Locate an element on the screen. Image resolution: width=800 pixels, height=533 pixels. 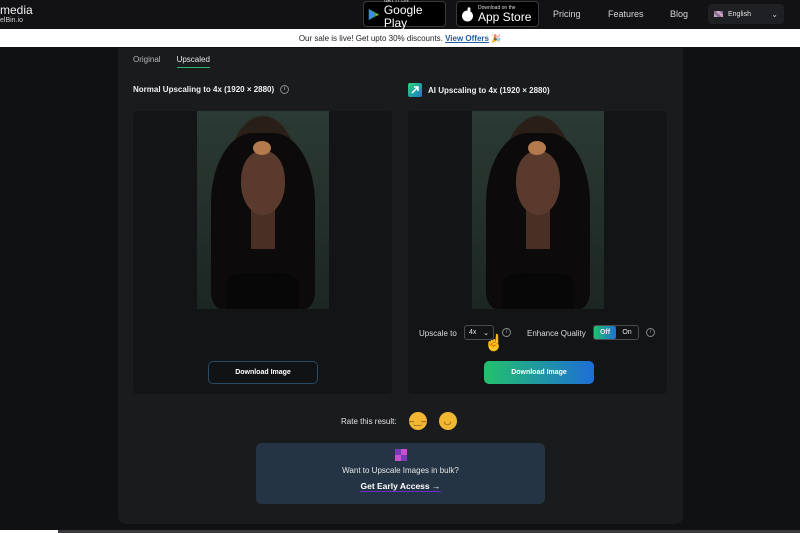
upscale-to-label: Upscale to is located at coordinates (438, 333).